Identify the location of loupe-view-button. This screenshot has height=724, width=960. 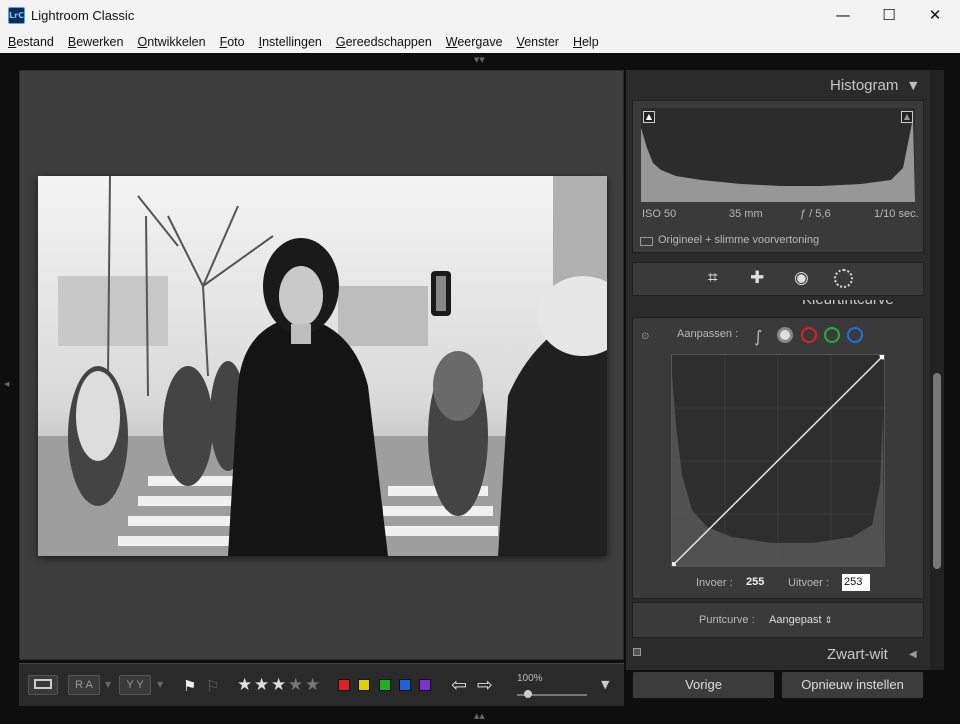
(43, 685).